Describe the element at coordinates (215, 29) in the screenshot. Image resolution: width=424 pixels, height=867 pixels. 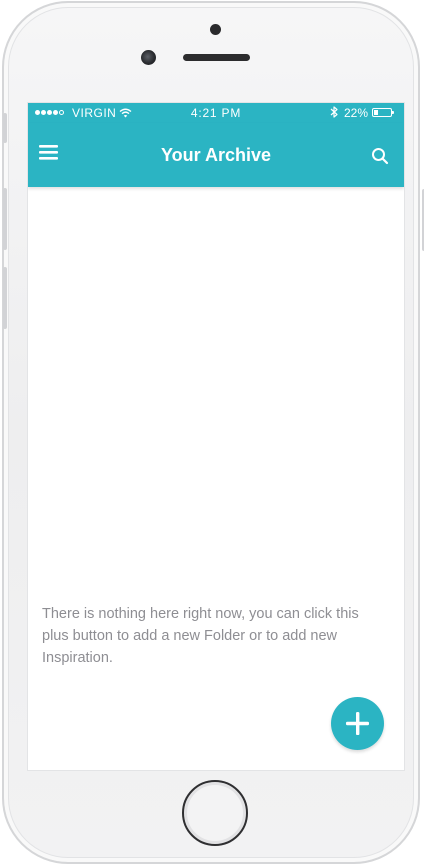
I see `proximity-sensor` at that location.